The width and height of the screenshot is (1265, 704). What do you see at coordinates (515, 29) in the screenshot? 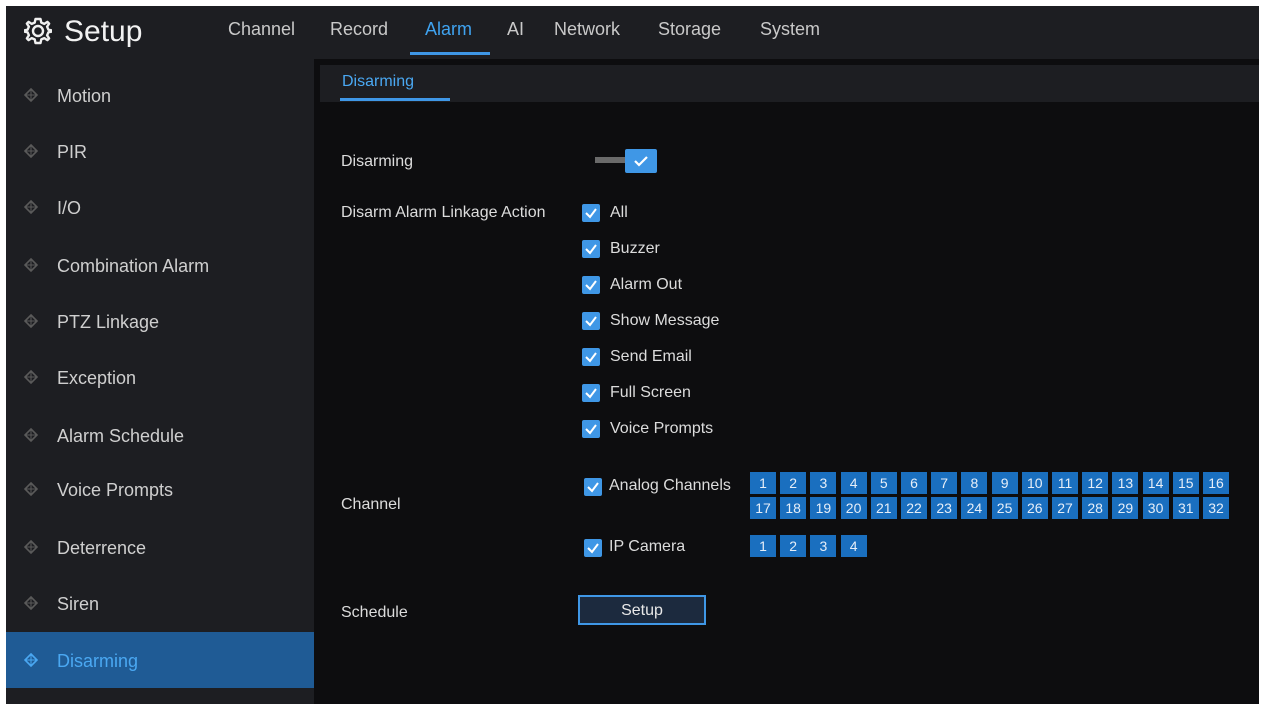
I see `tab-ai: AI` at bounding box center [515, 29].